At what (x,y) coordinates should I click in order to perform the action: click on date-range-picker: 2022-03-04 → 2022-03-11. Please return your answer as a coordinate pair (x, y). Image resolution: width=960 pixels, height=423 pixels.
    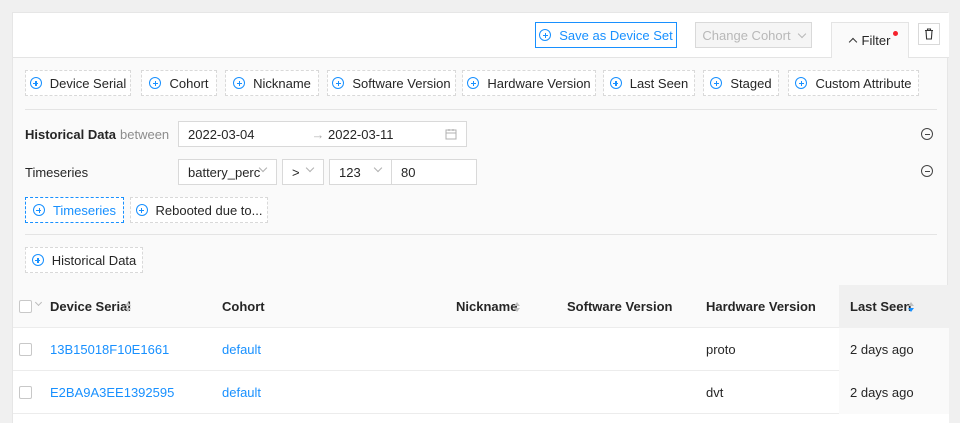
    Looking at the image, I should click on (322, 134).